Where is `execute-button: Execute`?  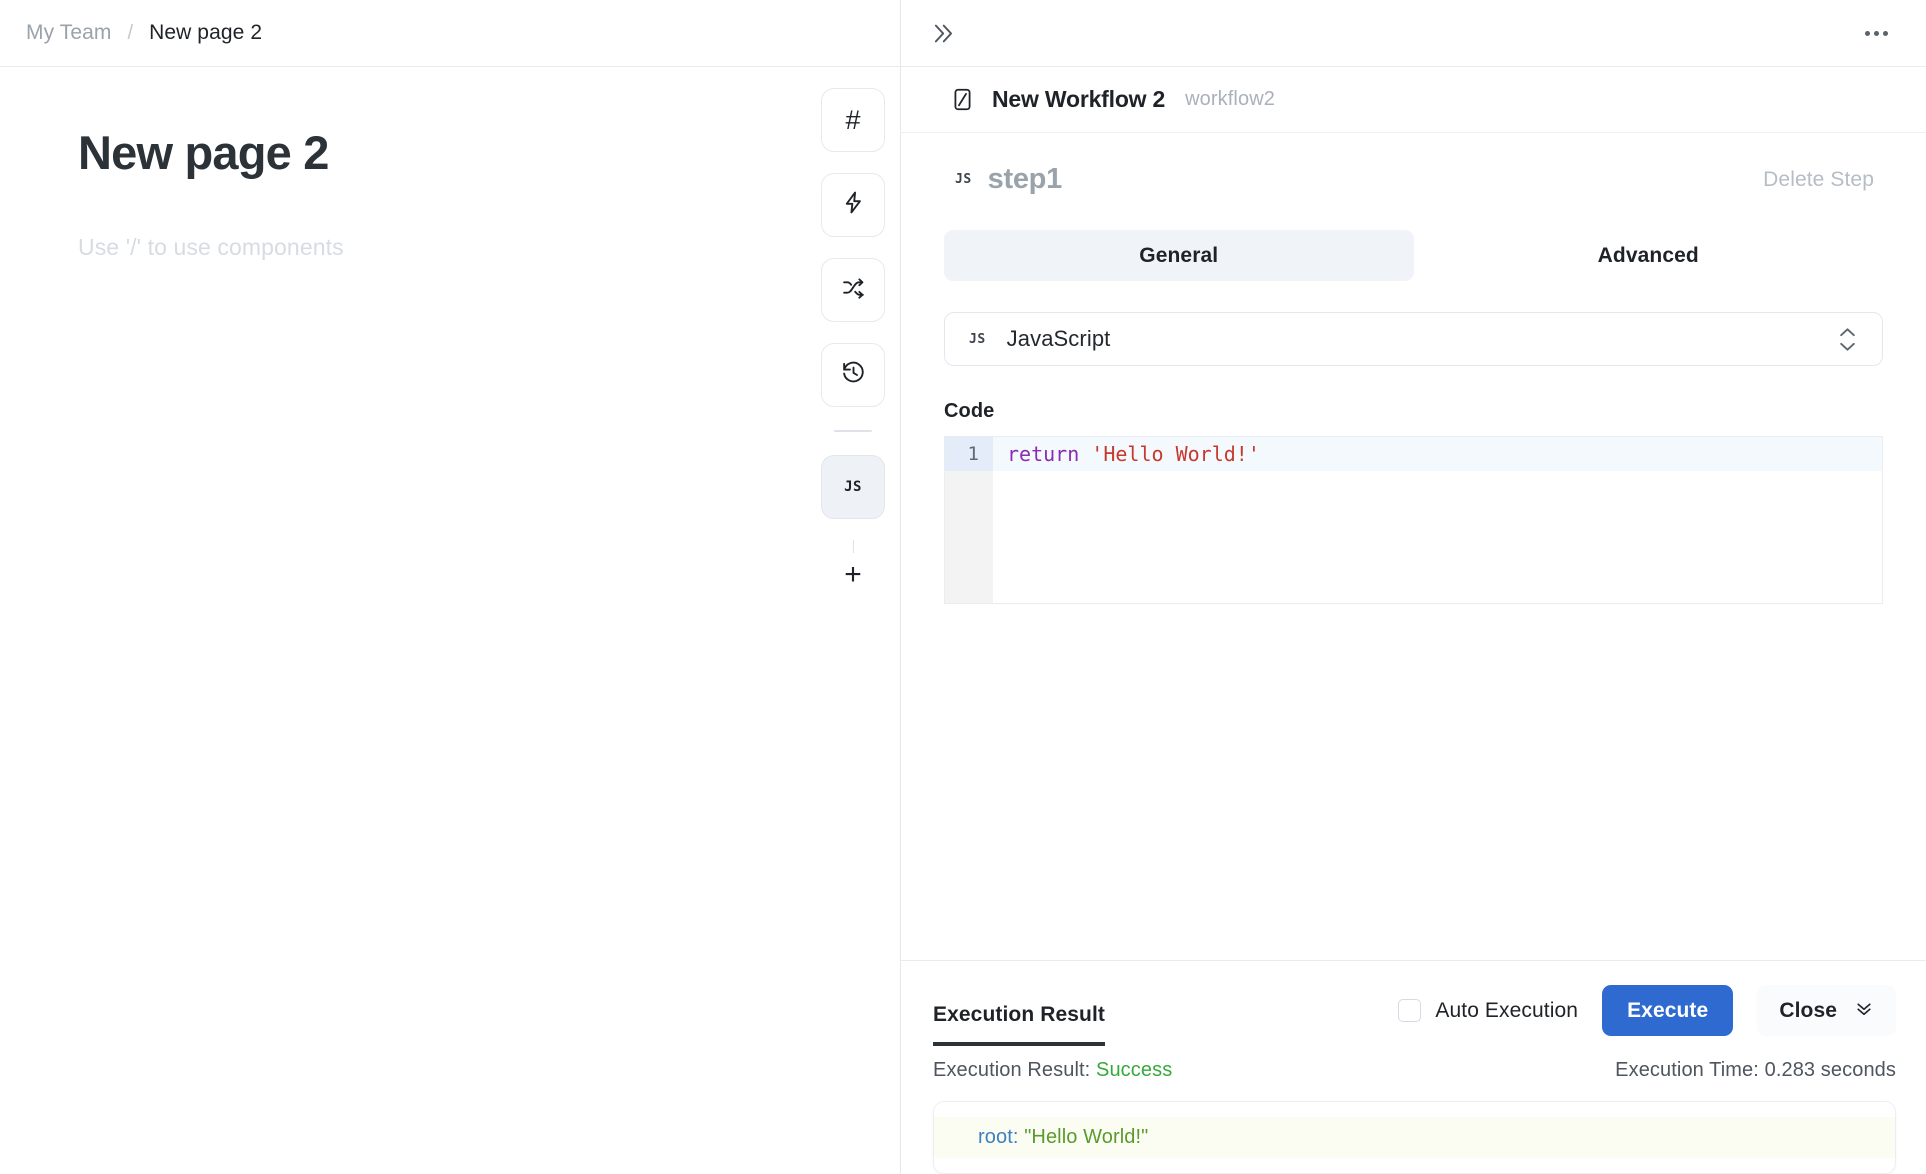 execute-button: Execute is located at coordinates (1668, 1010).